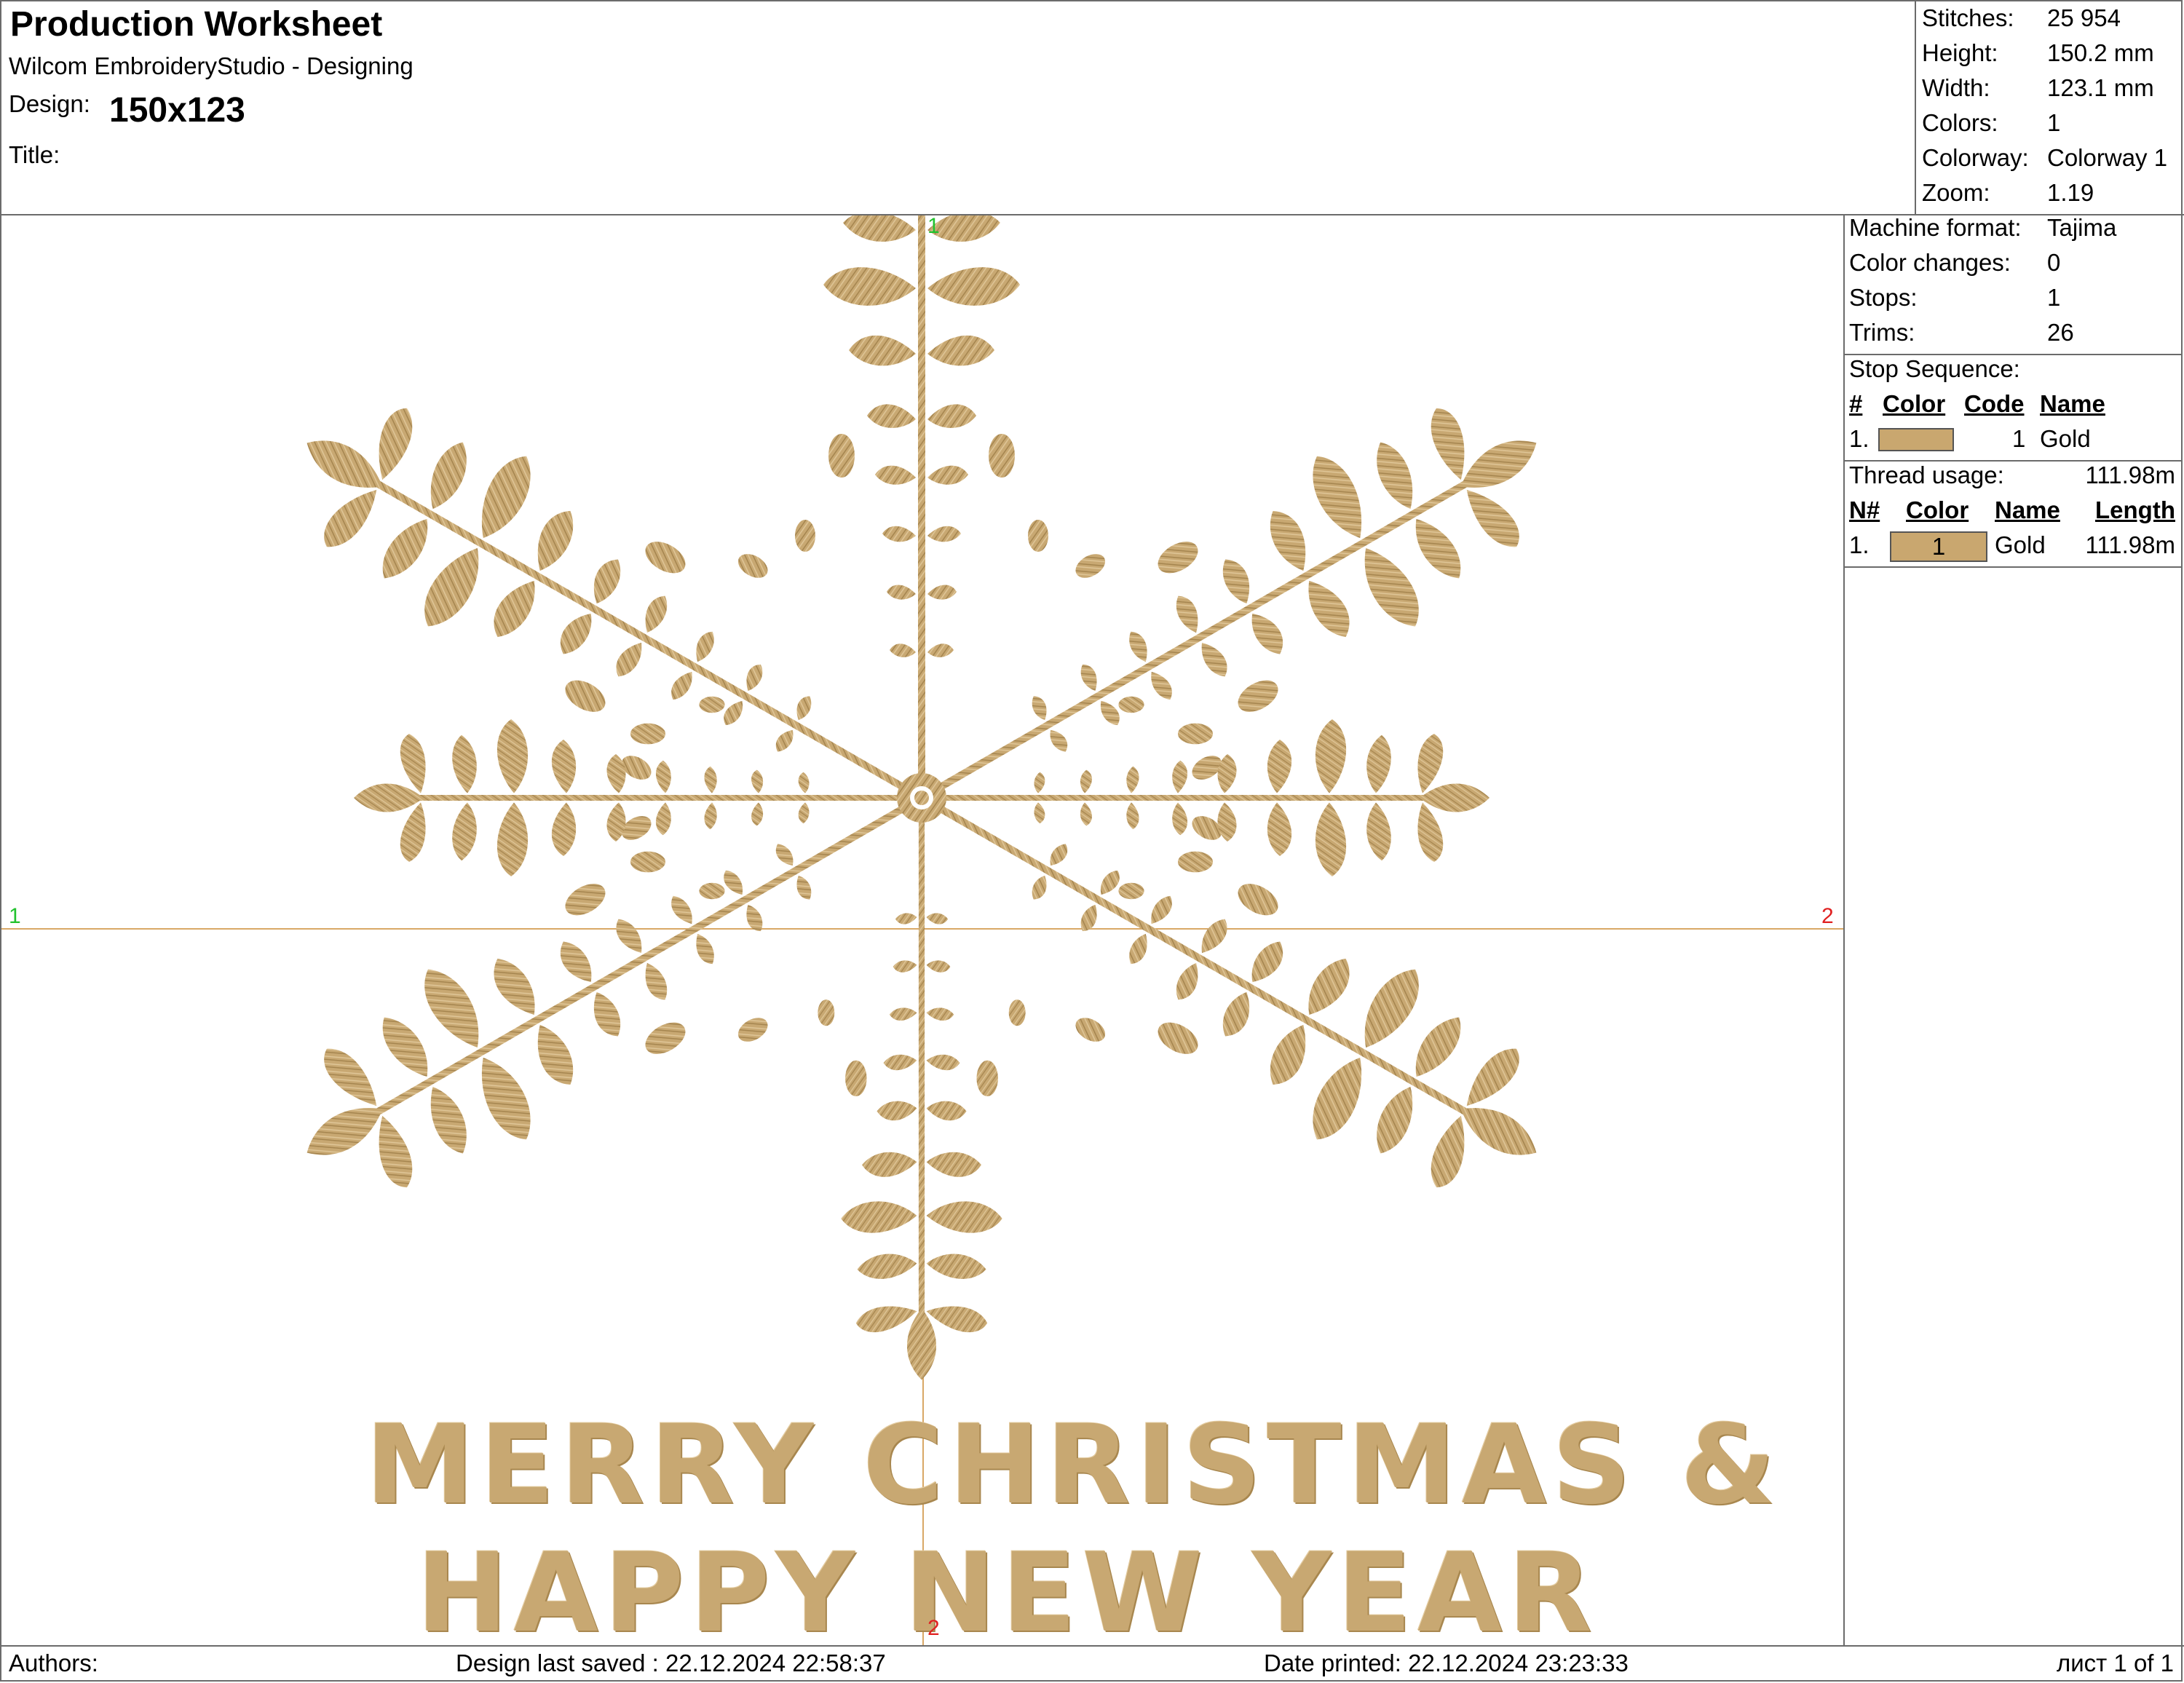  What do you see at coordinates (49, 103) in the screenshot?
I see `design-label: Design:` at bounding box center [49, 103].